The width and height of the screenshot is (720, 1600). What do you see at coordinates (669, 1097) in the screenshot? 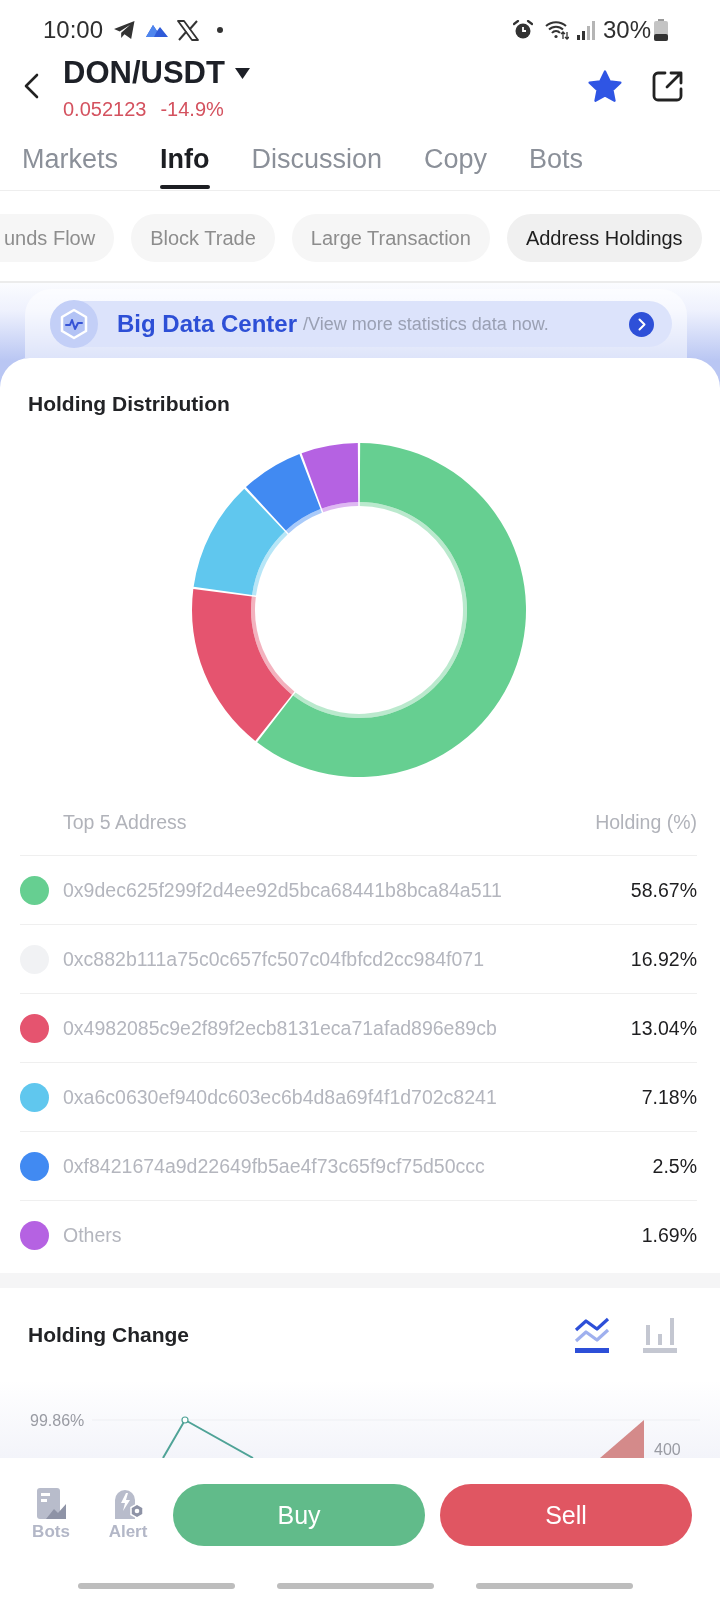
I see `holding-cell: 7.18%` at bounding box center [669, 1097].